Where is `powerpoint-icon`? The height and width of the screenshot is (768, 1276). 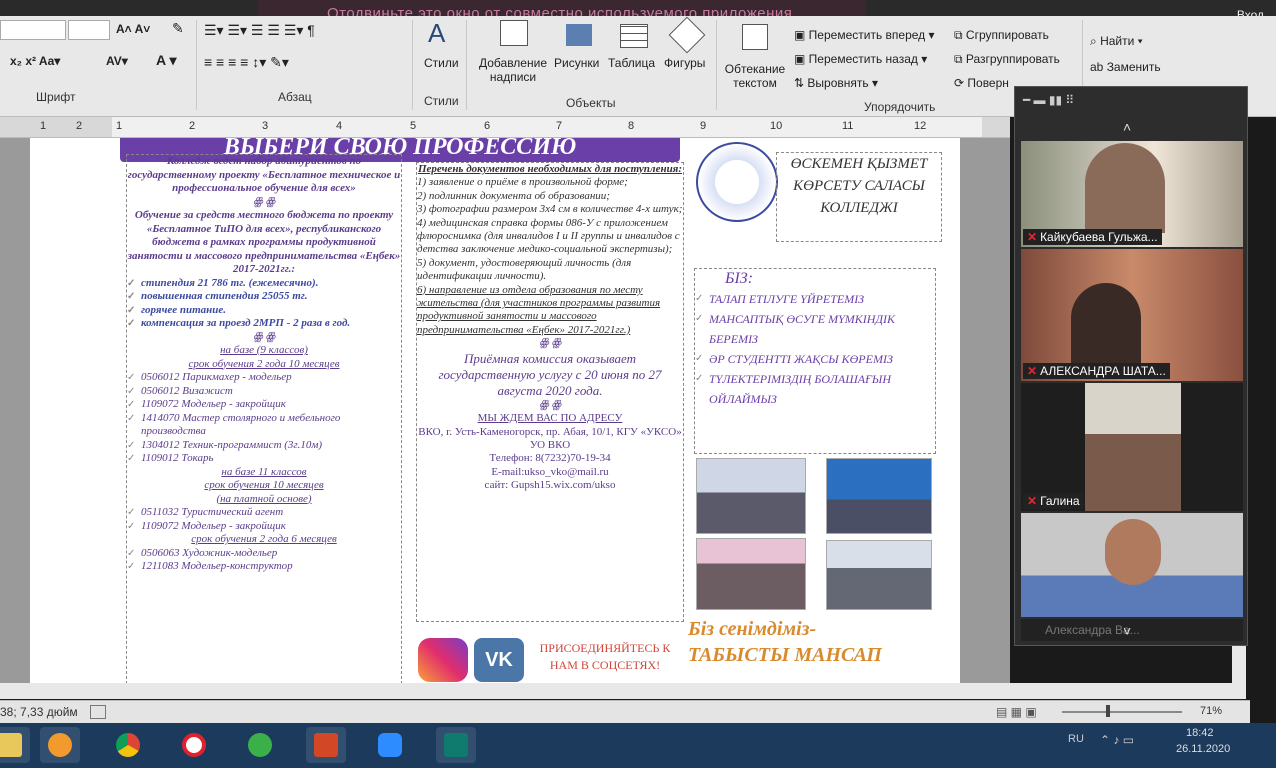
powerpoint-icon is located at coordinates (326, 745).